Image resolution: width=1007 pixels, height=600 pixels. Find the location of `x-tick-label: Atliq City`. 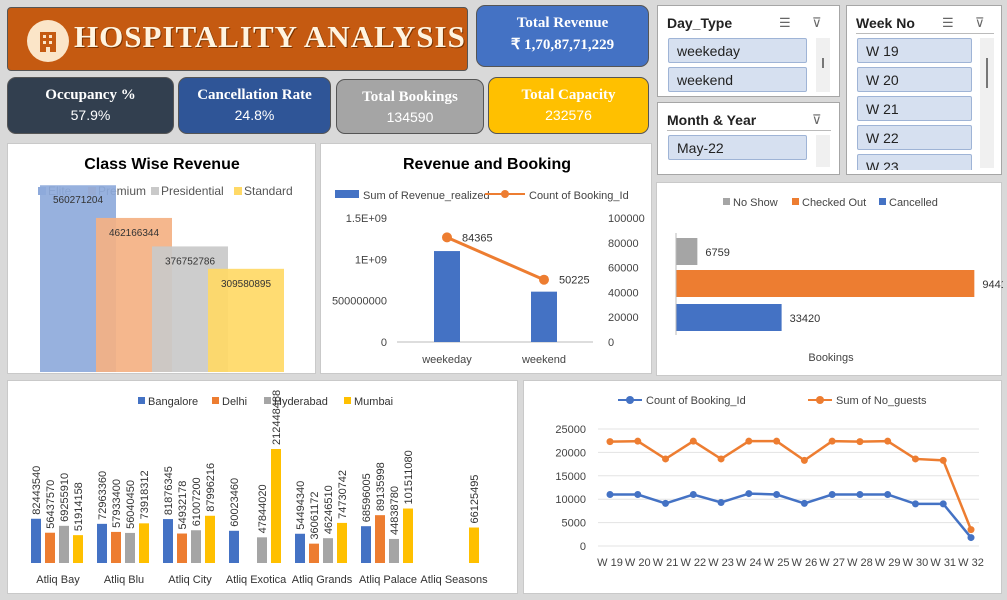

x-tick-label: Atliq City is located at coordinates (190, 580).